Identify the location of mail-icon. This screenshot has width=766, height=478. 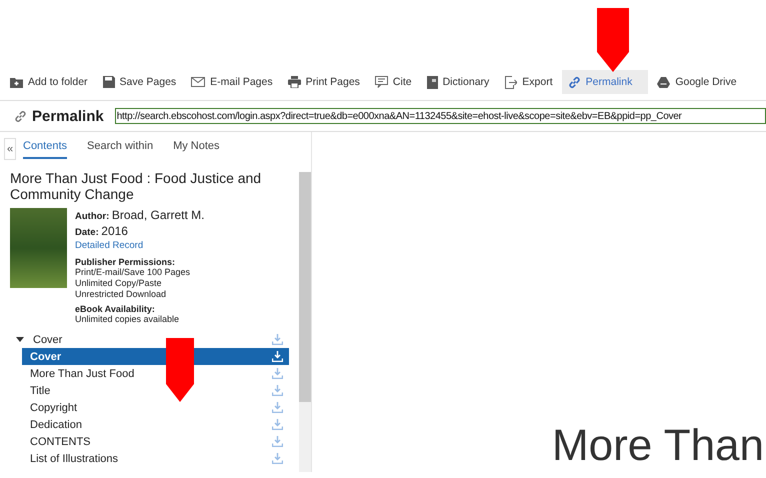
(198, 82).